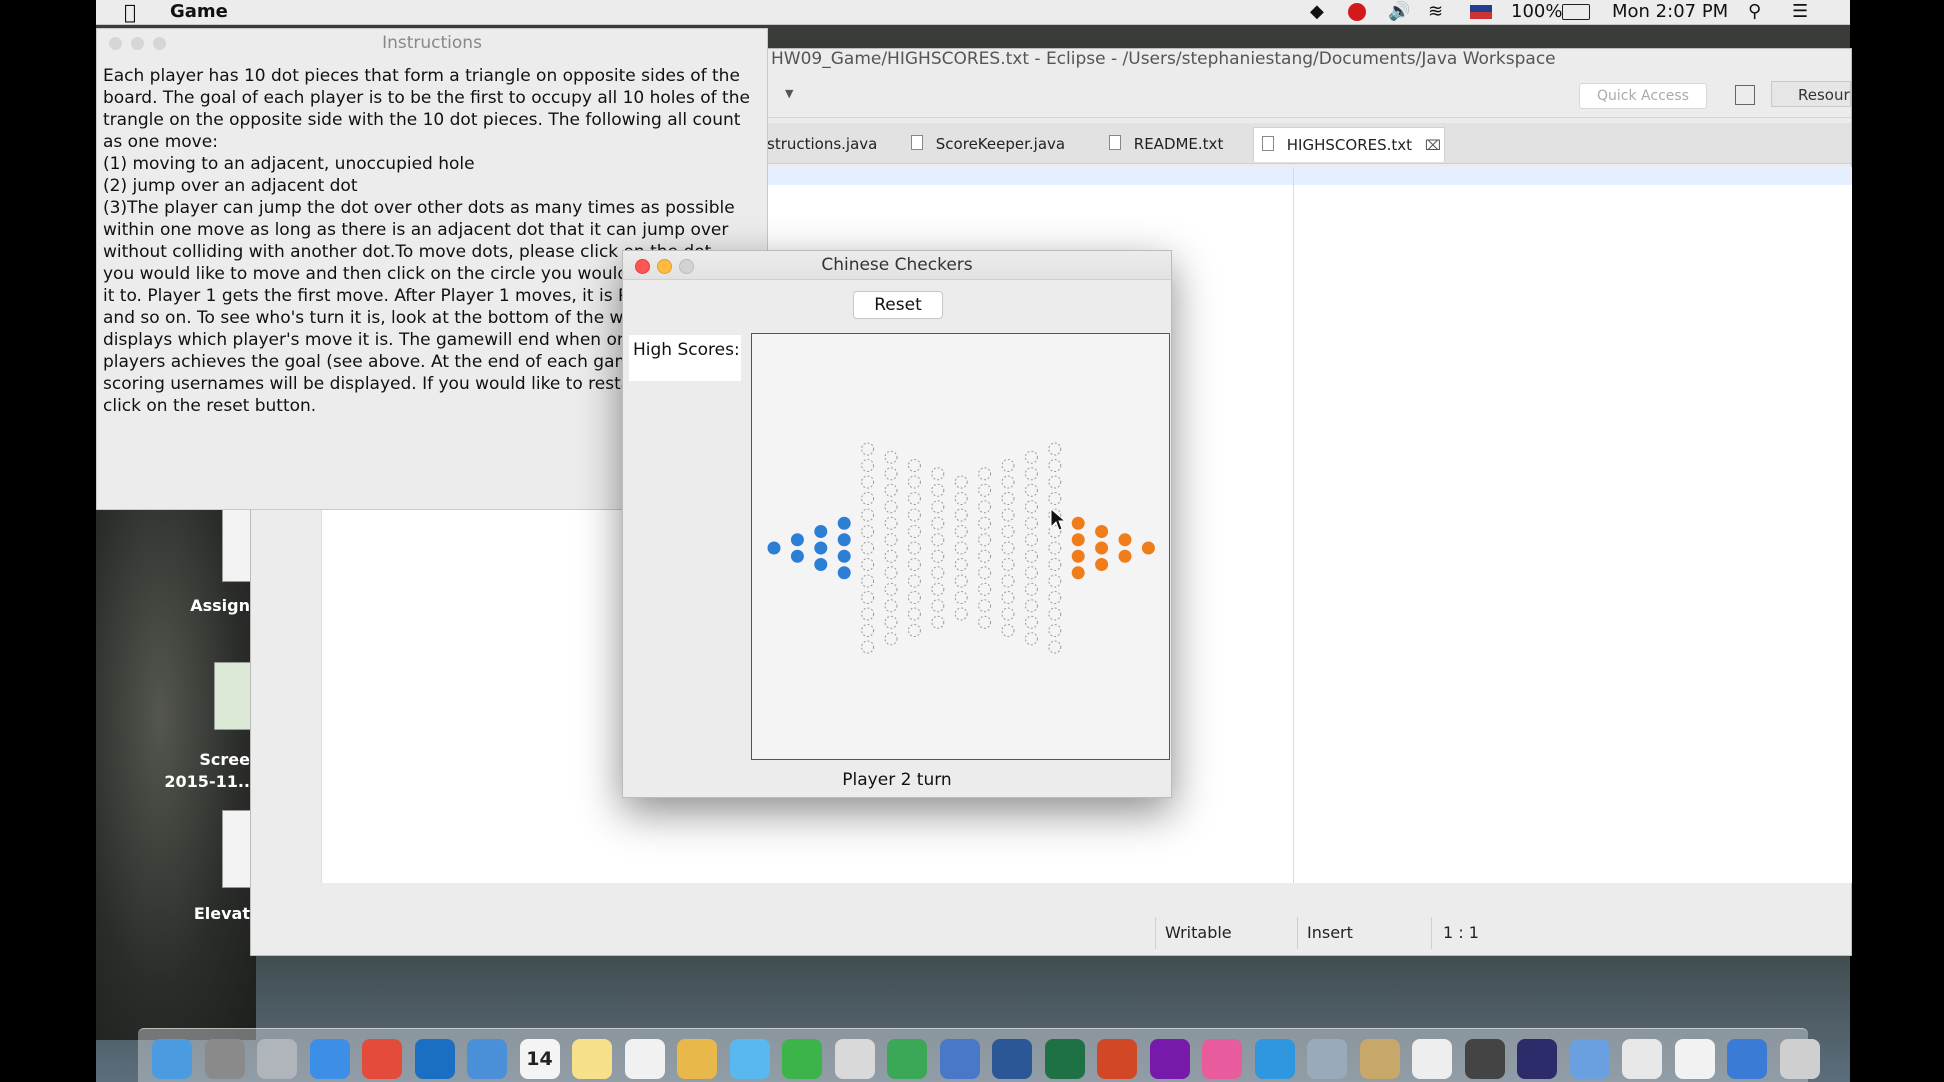 This screenshot has width=1944, height=1082. Describe the element at coordinates (237, 849) in the screenshot. I see `desktop-file-elevat-thumbnail` at that location.